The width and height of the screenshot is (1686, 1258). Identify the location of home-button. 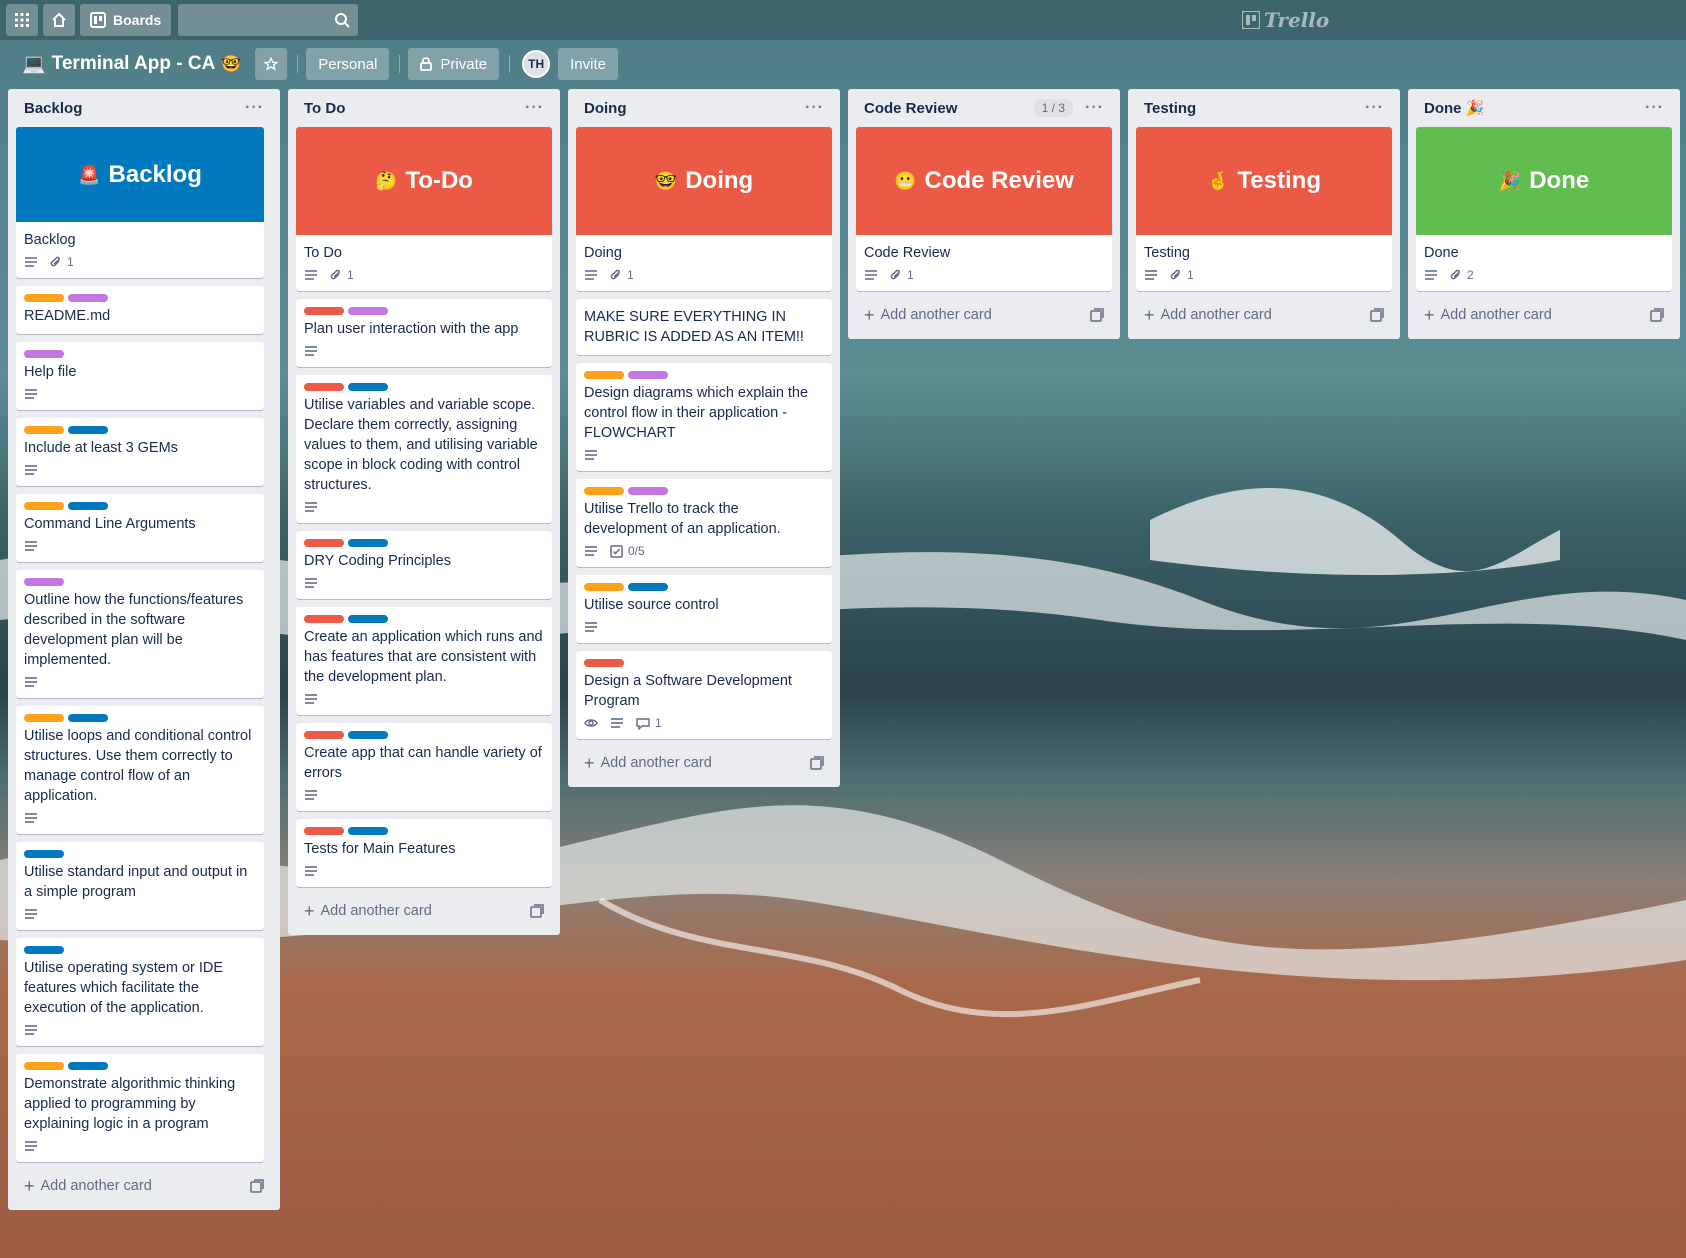
(59, 20).